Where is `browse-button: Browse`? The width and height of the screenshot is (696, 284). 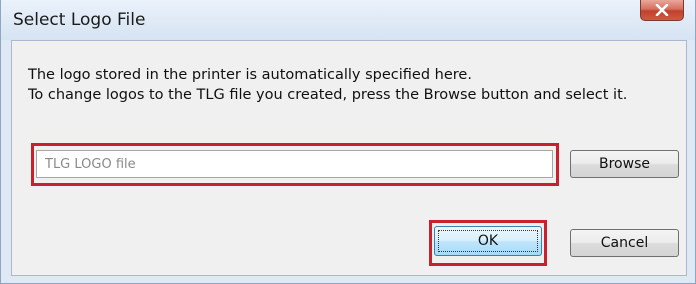
browse-button: Browse is located at coordinates (624, 164).